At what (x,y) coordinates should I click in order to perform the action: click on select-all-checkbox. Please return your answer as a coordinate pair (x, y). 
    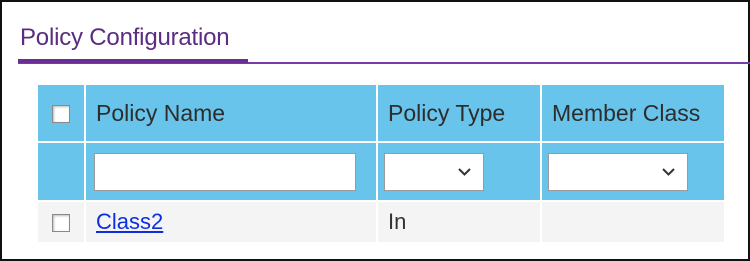
    Looking at the image, I should click on (61, 114).